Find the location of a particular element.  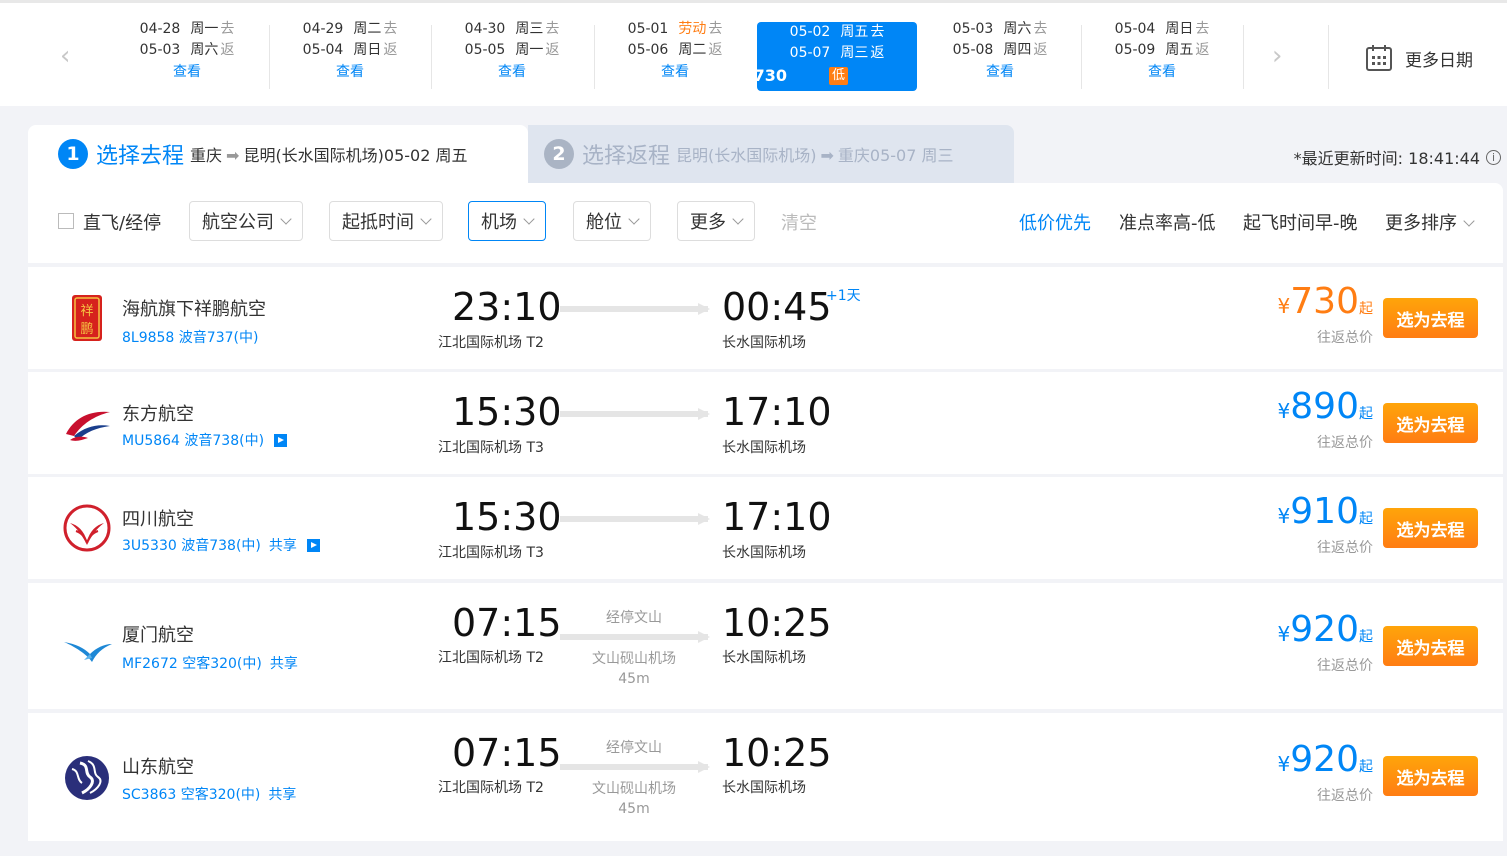

more-dates-label: 更多日期 is located at coordinates (1439, 60).